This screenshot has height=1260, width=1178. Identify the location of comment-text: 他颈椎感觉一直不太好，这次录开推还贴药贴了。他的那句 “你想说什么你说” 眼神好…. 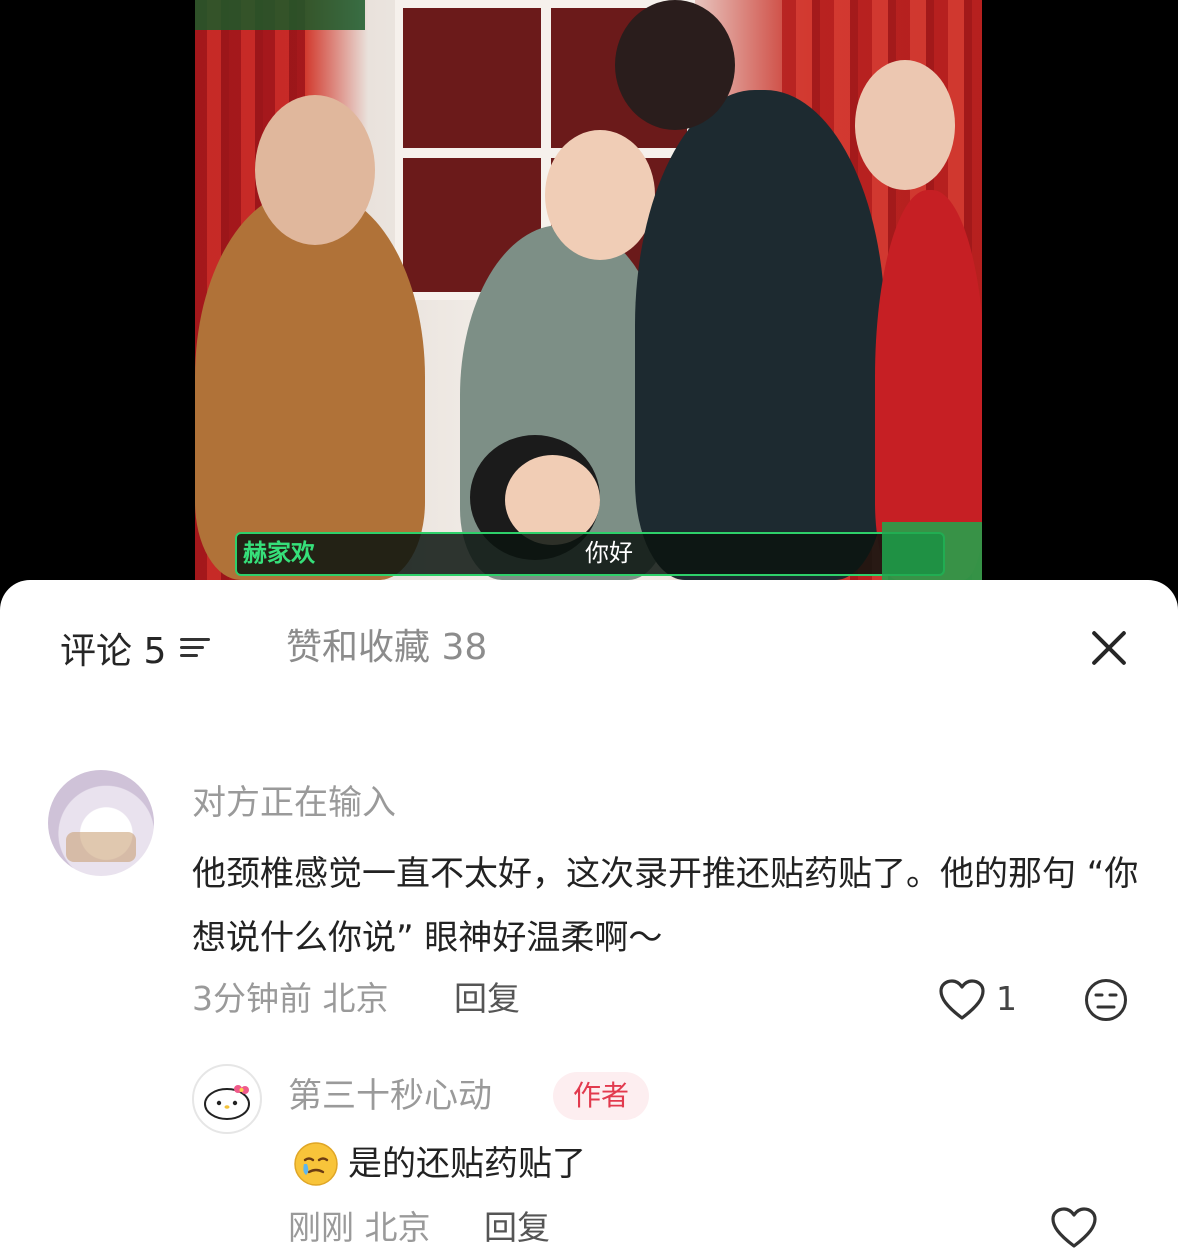
(665, 906).